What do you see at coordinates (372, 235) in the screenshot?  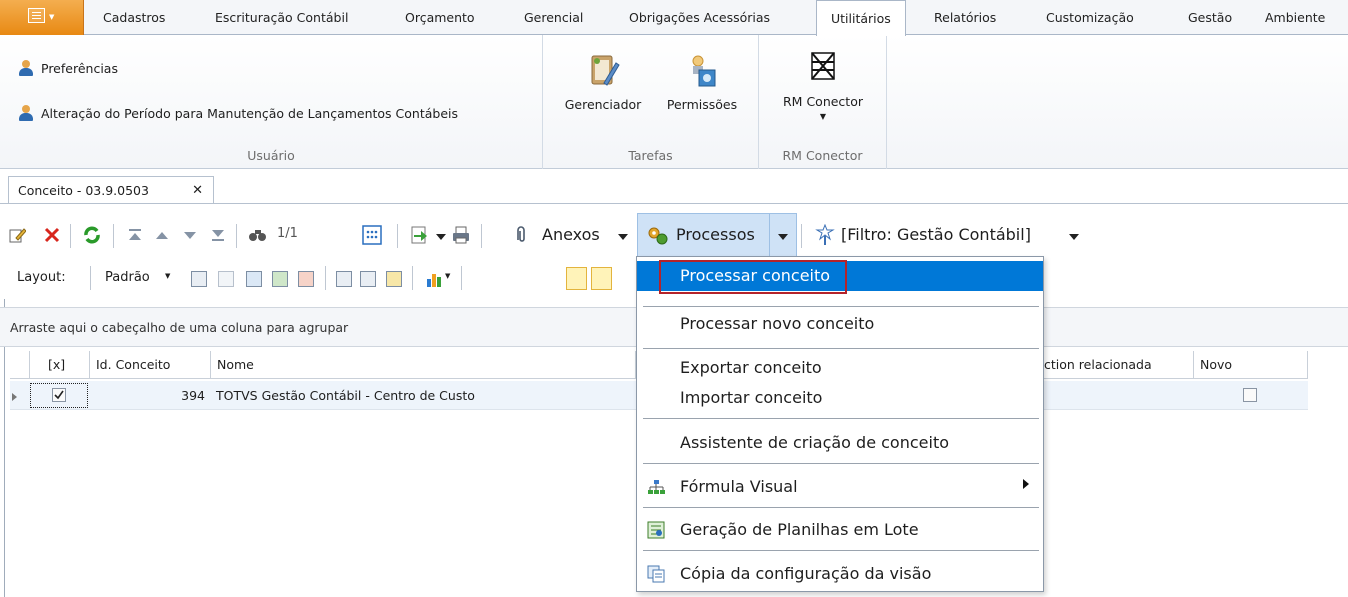 I see `grid-view-icon` at bounding box center [372, 235].